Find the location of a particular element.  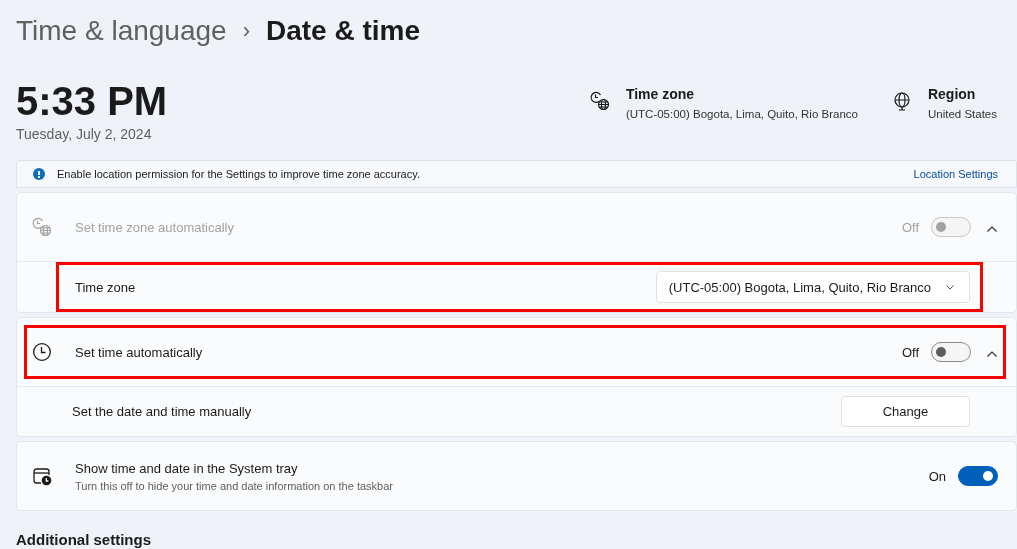

clock-icon is located at coordinates (42, 352).